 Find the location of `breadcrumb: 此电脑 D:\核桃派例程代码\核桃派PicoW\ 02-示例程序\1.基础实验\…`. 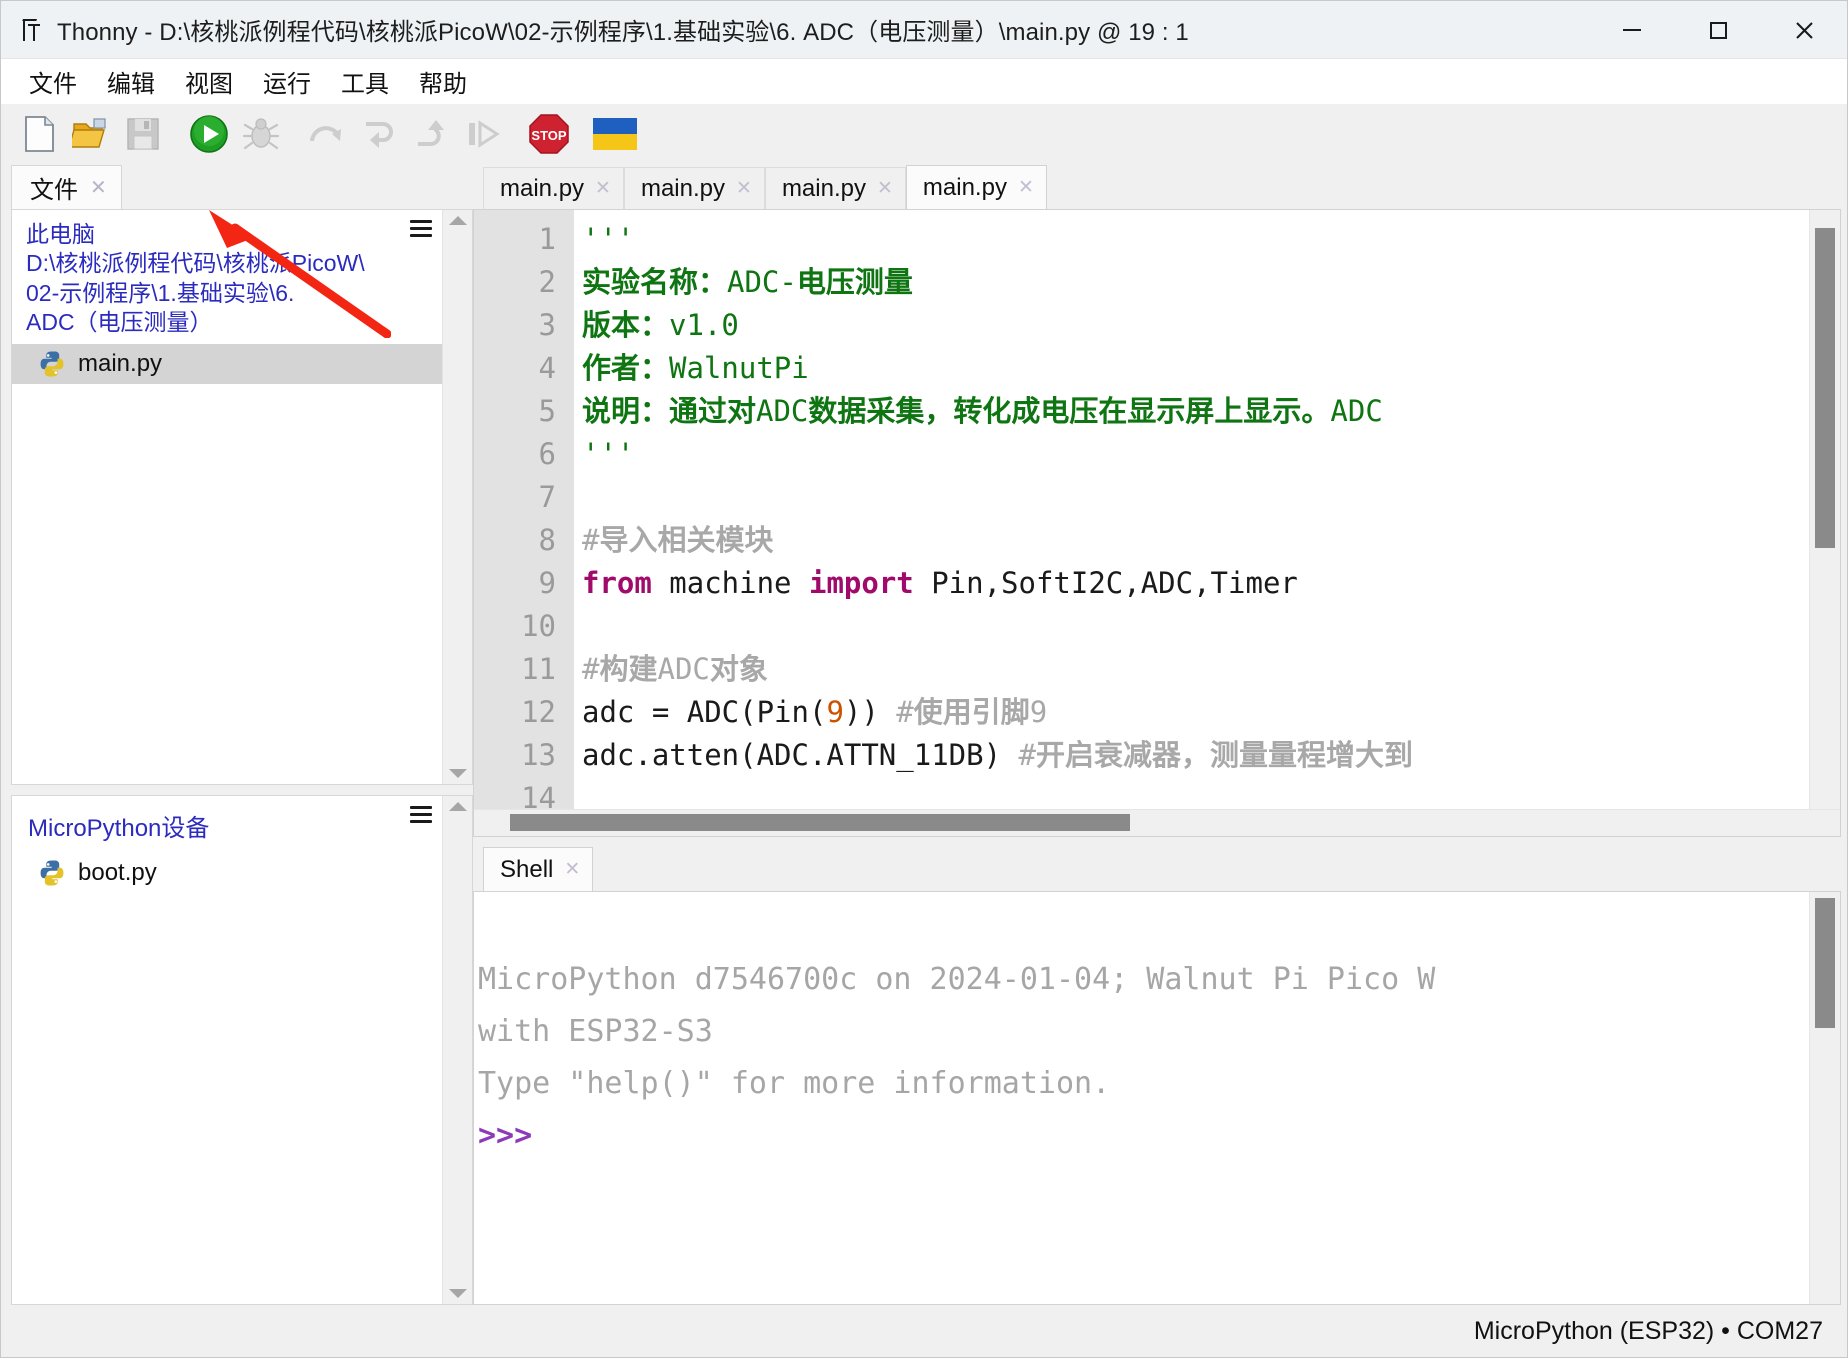

breadcrumb: 此电脑 D:\核桃派例程代码\核桃派PicoW\ 02-示例程序\1.基础实验\… is located at coordinates (227, 277).